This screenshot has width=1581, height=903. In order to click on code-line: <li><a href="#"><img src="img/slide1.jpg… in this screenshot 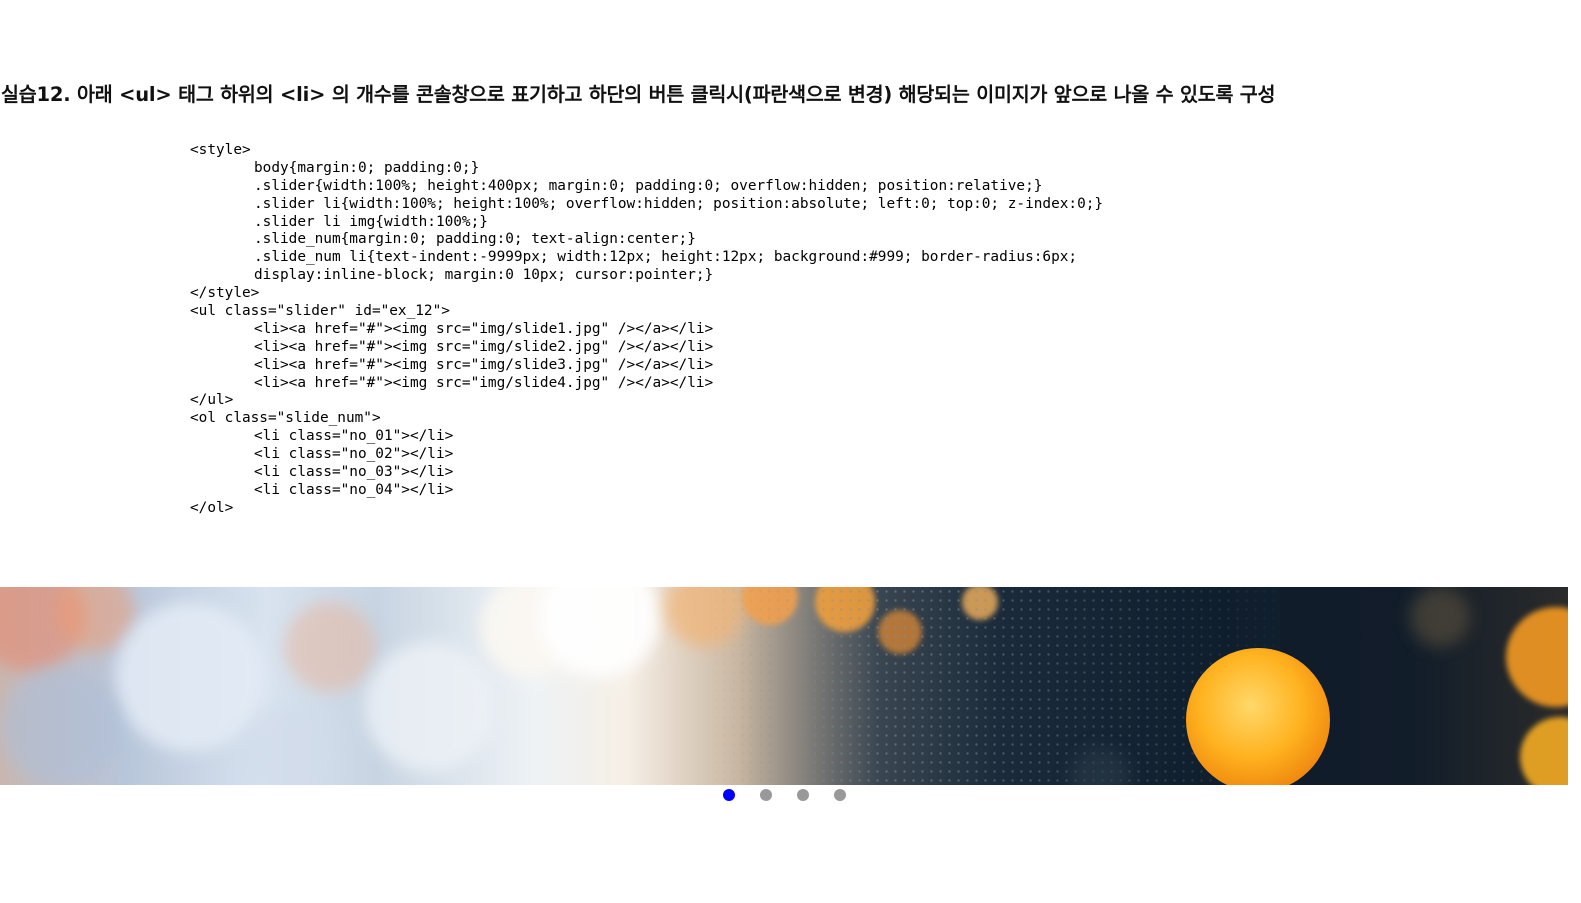, I will do `click(484, 328)`.